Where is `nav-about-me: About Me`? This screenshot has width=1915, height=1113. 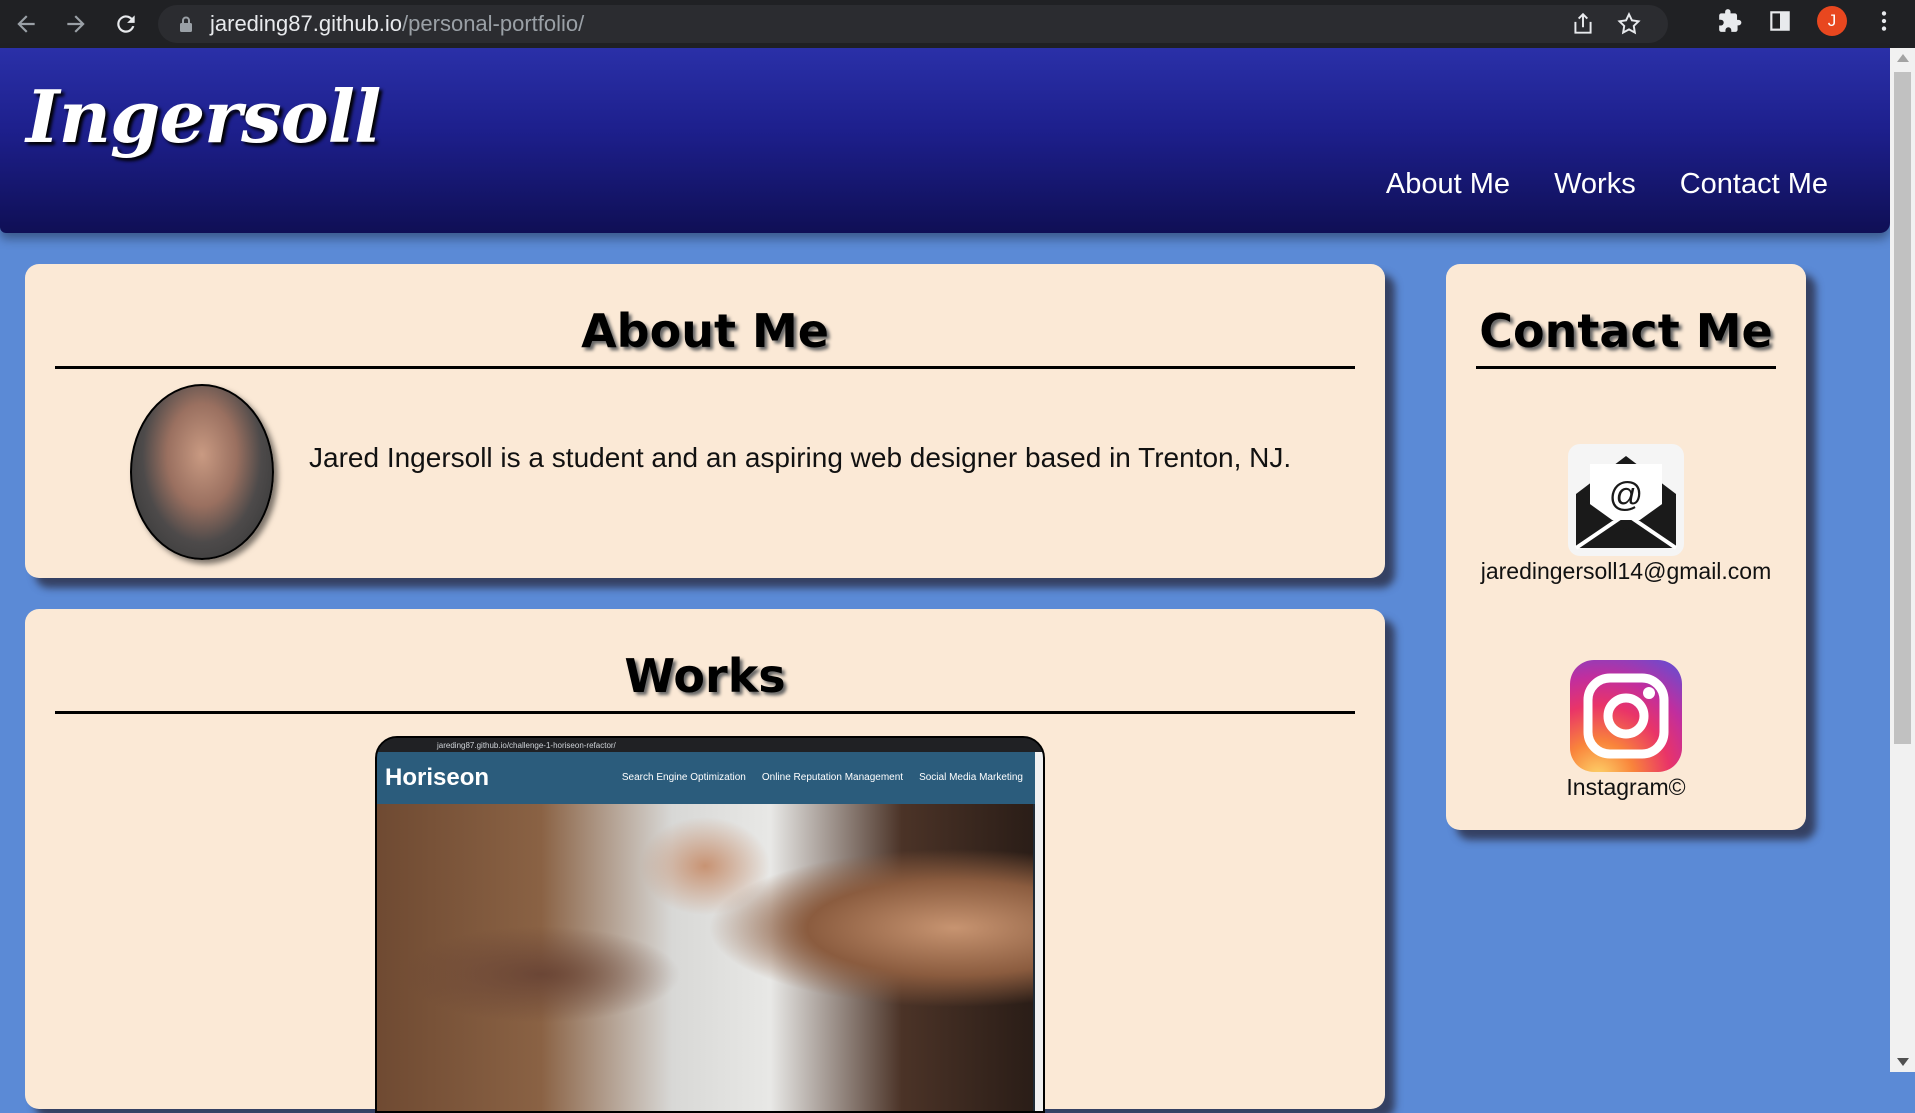
nav-about-me: About Me is located at coordinates (1448, 184).